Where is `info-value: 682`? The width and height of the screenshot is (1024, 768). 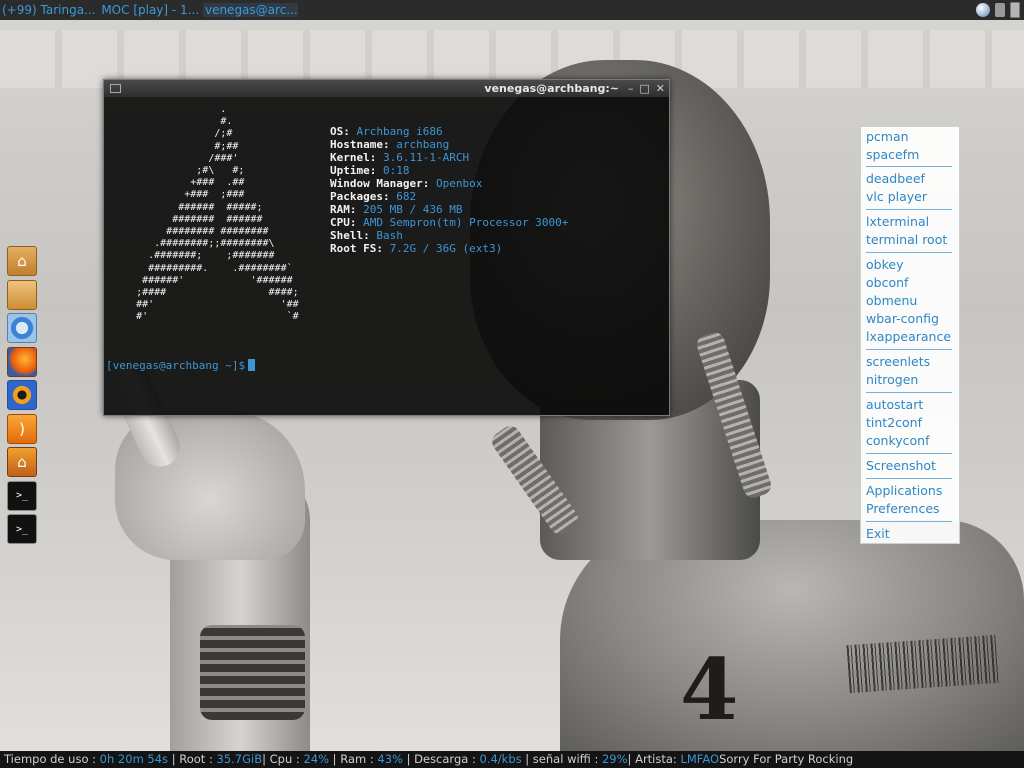 info-value: 682 is located at coordinates (406, 196).